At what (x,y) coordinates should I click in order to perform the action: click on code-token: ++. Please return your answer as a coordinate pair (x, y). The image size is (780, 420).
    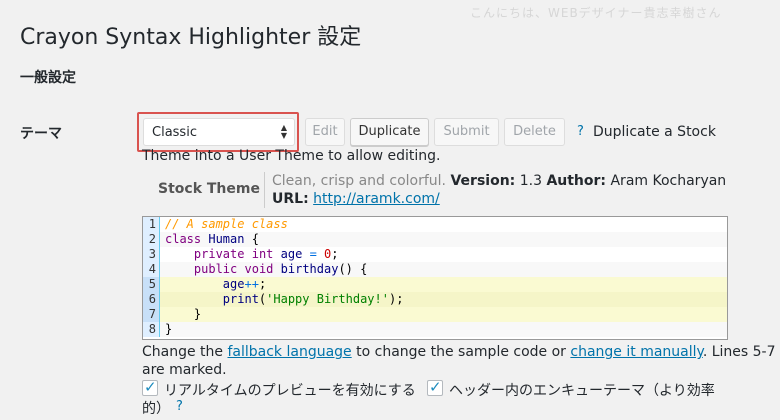
    Looking at the image, I should click on (251, 284).